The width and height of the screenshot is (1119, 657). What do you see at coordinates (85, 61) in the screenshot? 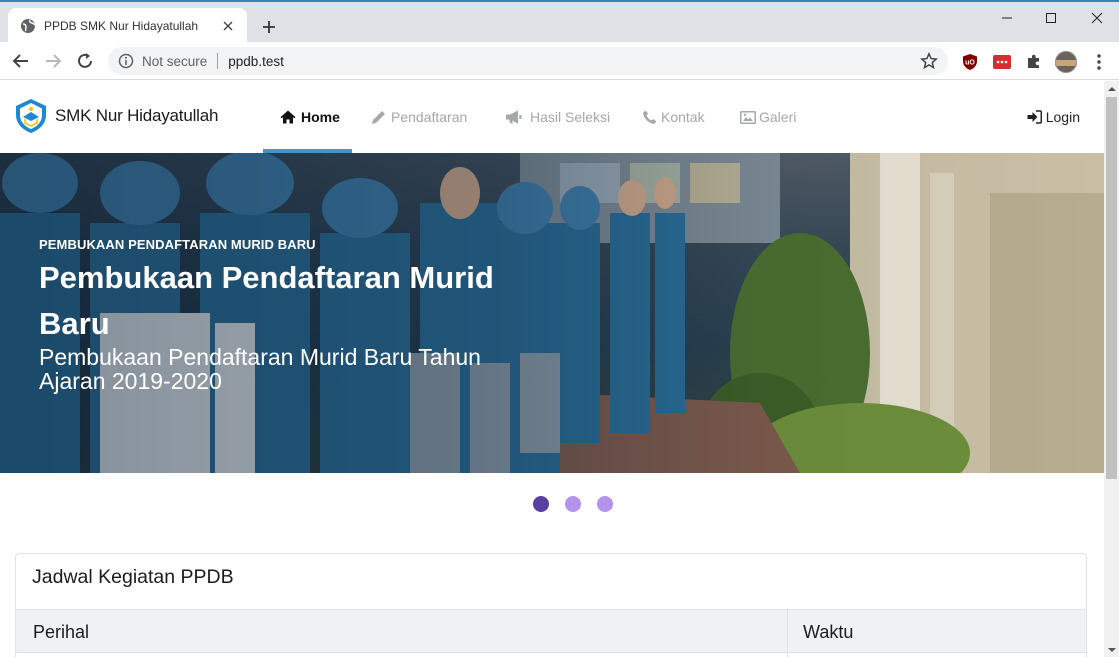
I see `reload-icon` at bounding box center [85, 61].